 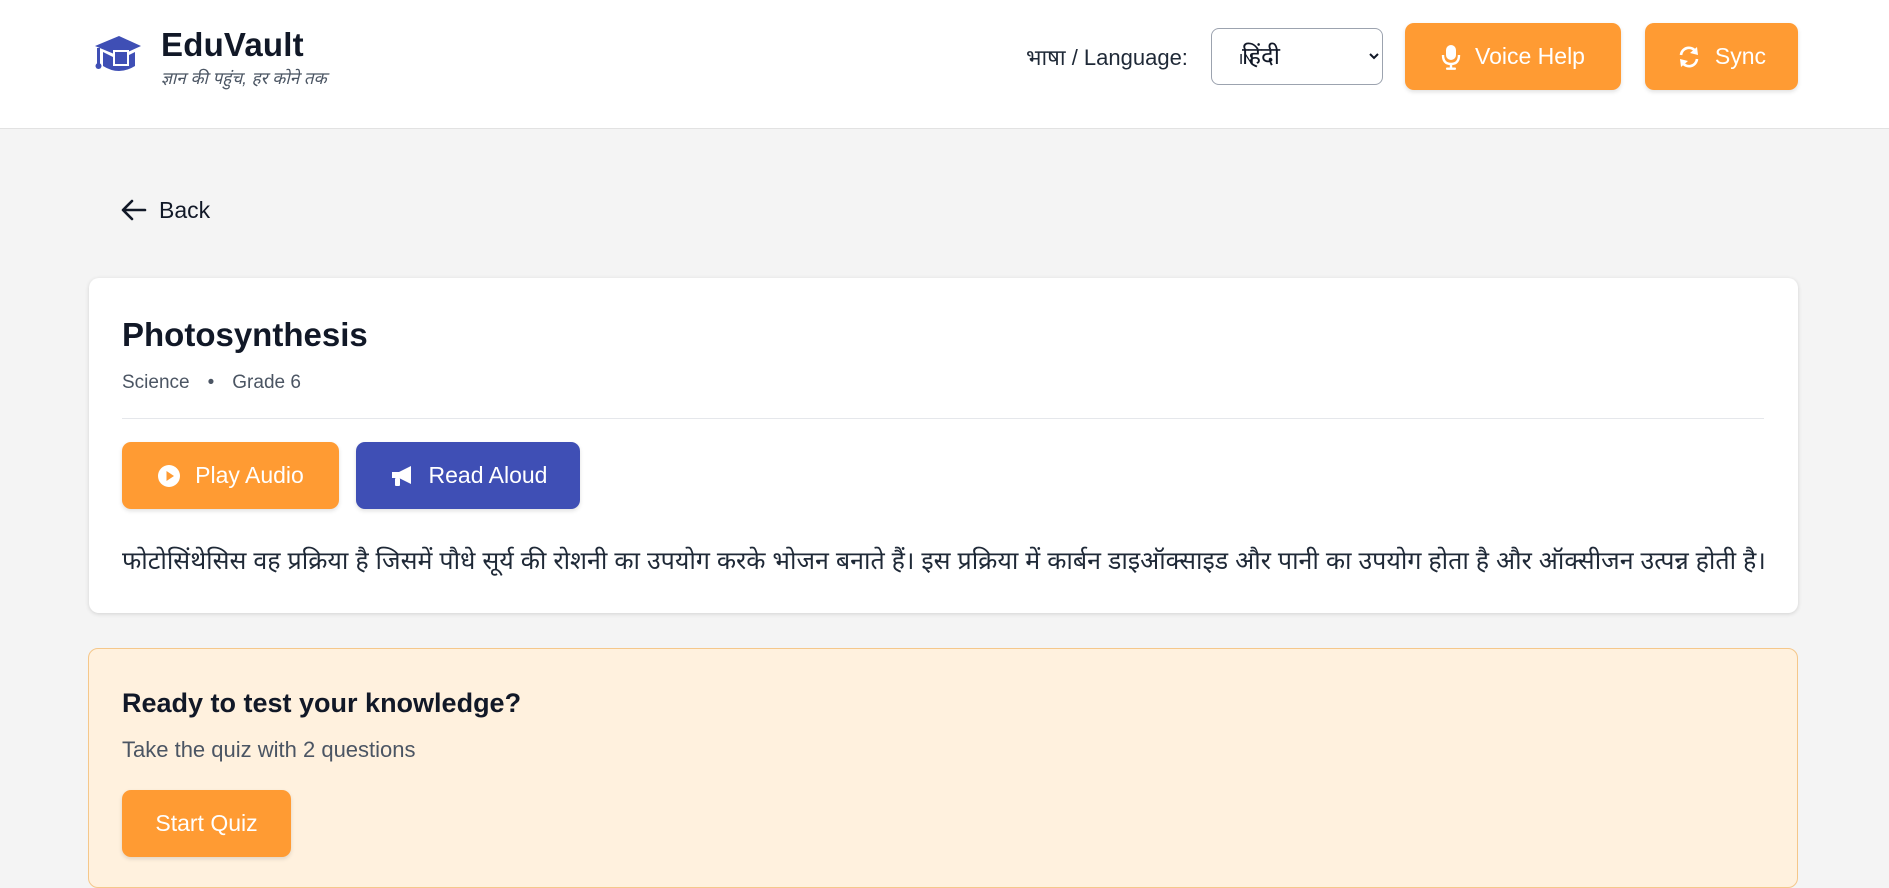 I want to click on start-quiz-label: Start Quiz, so click(x=206, y=823).